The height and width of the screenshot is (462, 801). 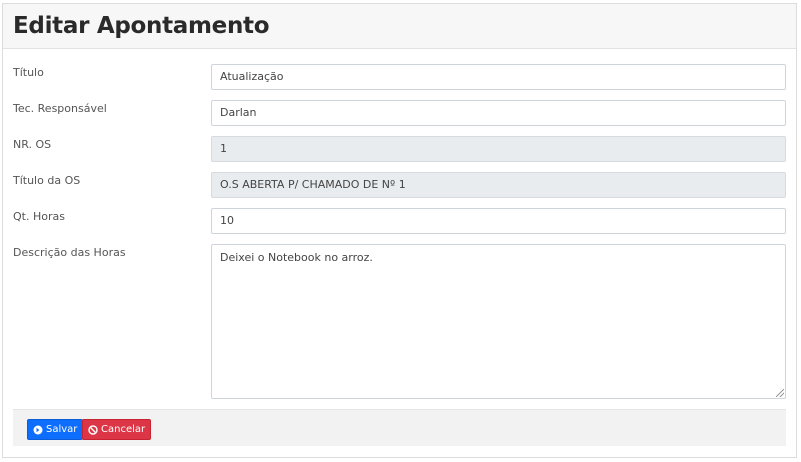 I want to click on qt-horas-input: 10, so click(x=498, y=221).